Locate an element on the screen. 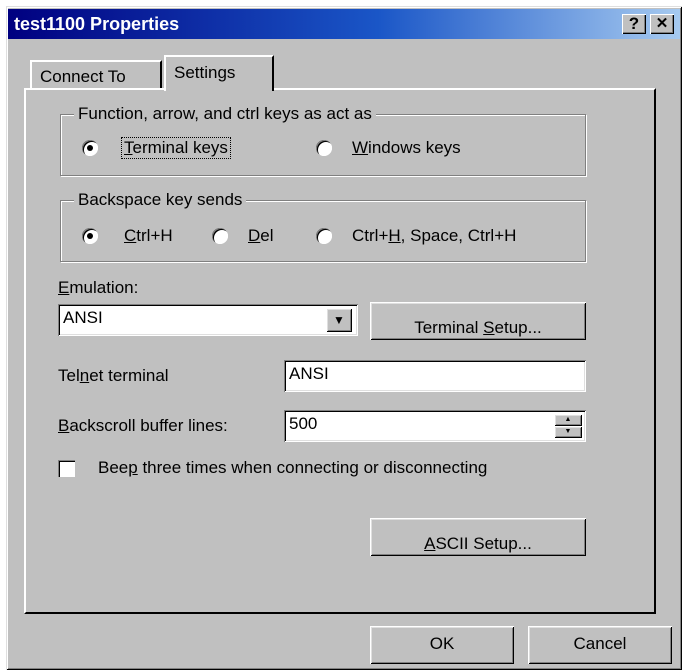  cancel-label: Cancel is located at coordinates (600, 643).